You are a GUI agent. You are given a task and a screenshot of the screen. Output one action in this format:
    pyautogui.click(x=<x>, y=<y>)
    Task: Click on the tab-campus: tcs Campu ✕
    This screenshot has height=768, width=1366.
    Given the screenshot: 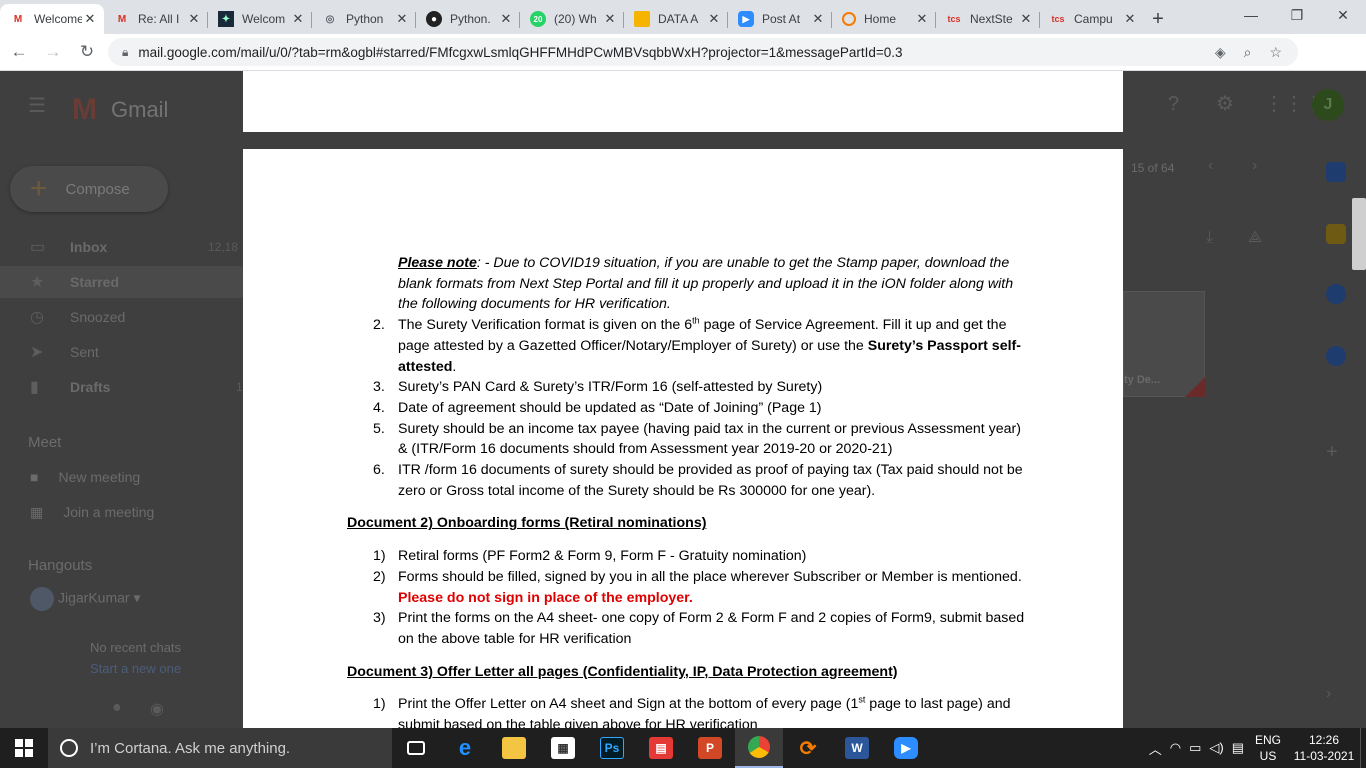 What is the action you would take?
    pyautogui.click(x=1092, y=19)
    